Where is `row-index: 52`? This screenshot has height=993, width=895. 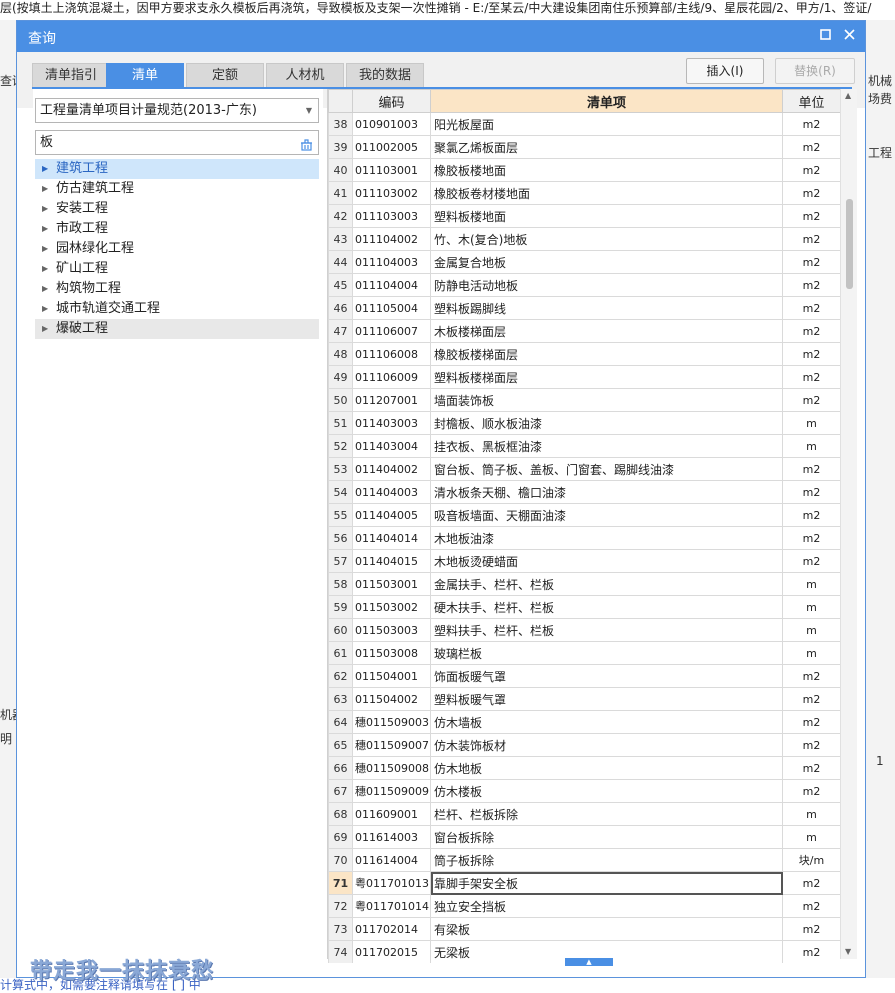 row-index: 52 is located at coordinates (340, 446).